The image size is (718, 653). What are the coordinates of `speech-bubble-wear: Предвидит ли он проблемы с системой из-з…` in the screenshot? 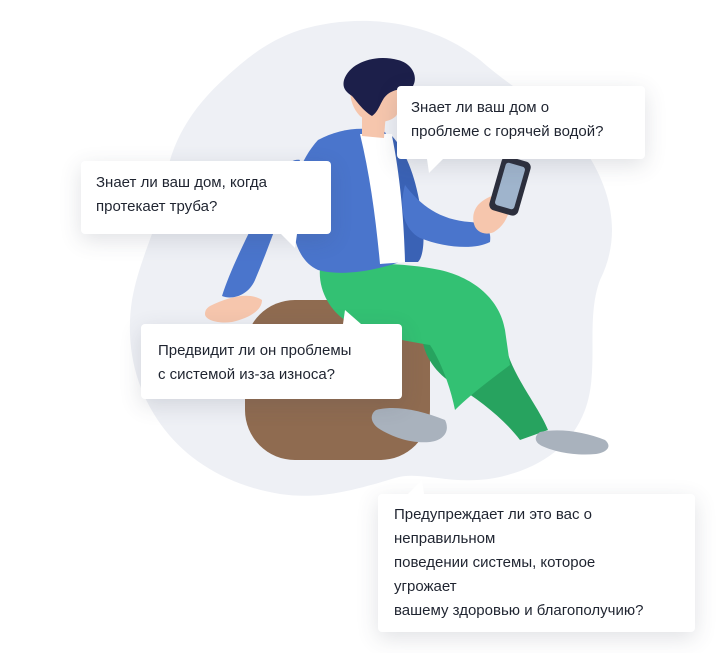 It's located at (271, 354).